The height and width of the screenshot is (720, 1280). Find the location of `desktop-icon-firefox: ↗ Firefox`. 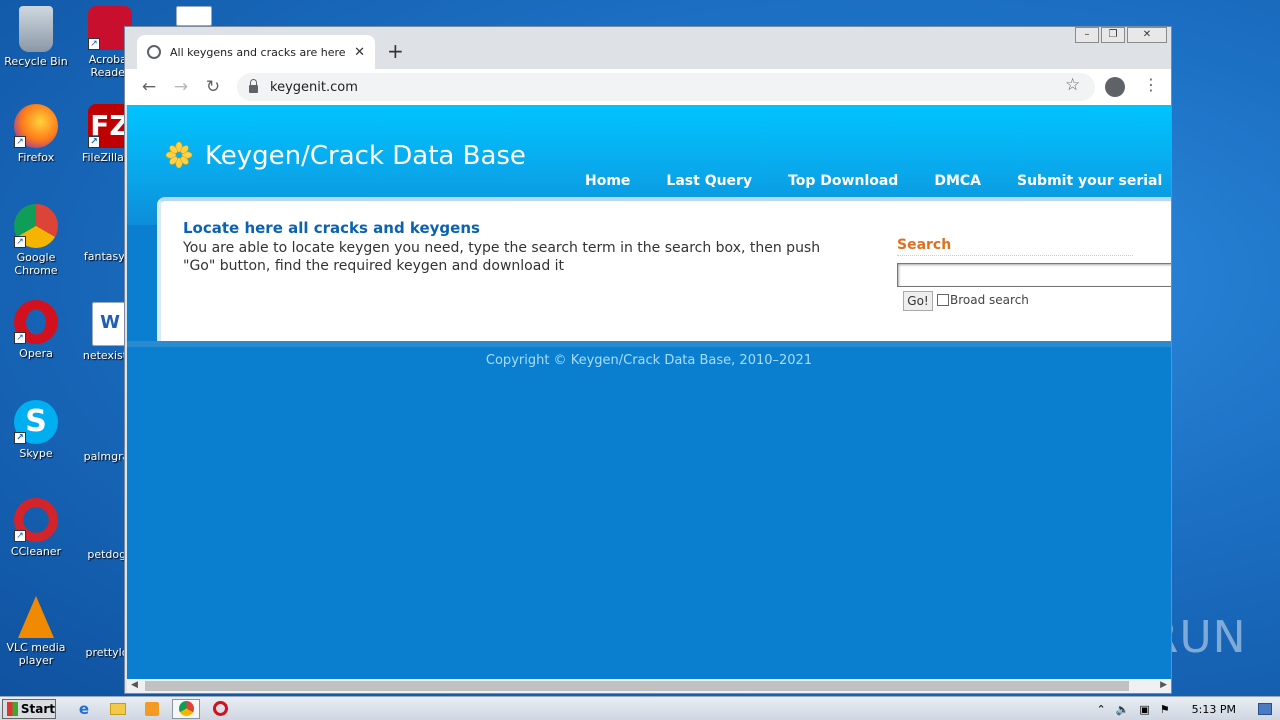

desktop-icon-firefox: ↗ Firefox is located at coordinates (36, 134).